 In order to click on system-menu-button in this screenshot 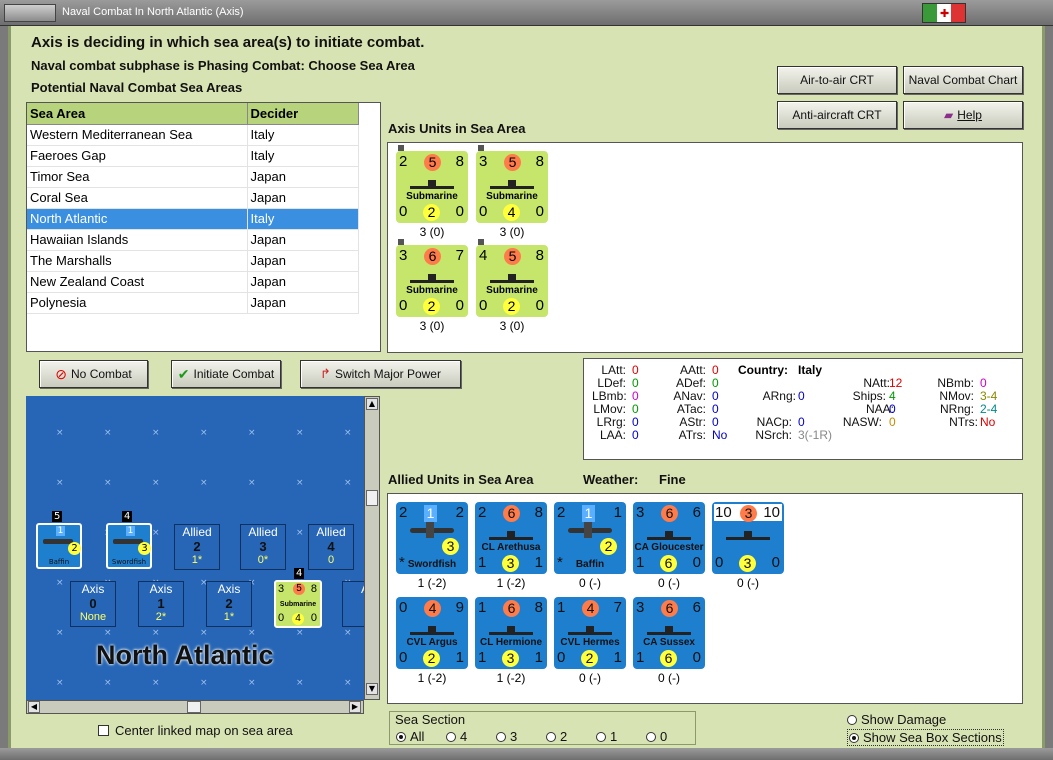, I will do `click(30, 13)`.